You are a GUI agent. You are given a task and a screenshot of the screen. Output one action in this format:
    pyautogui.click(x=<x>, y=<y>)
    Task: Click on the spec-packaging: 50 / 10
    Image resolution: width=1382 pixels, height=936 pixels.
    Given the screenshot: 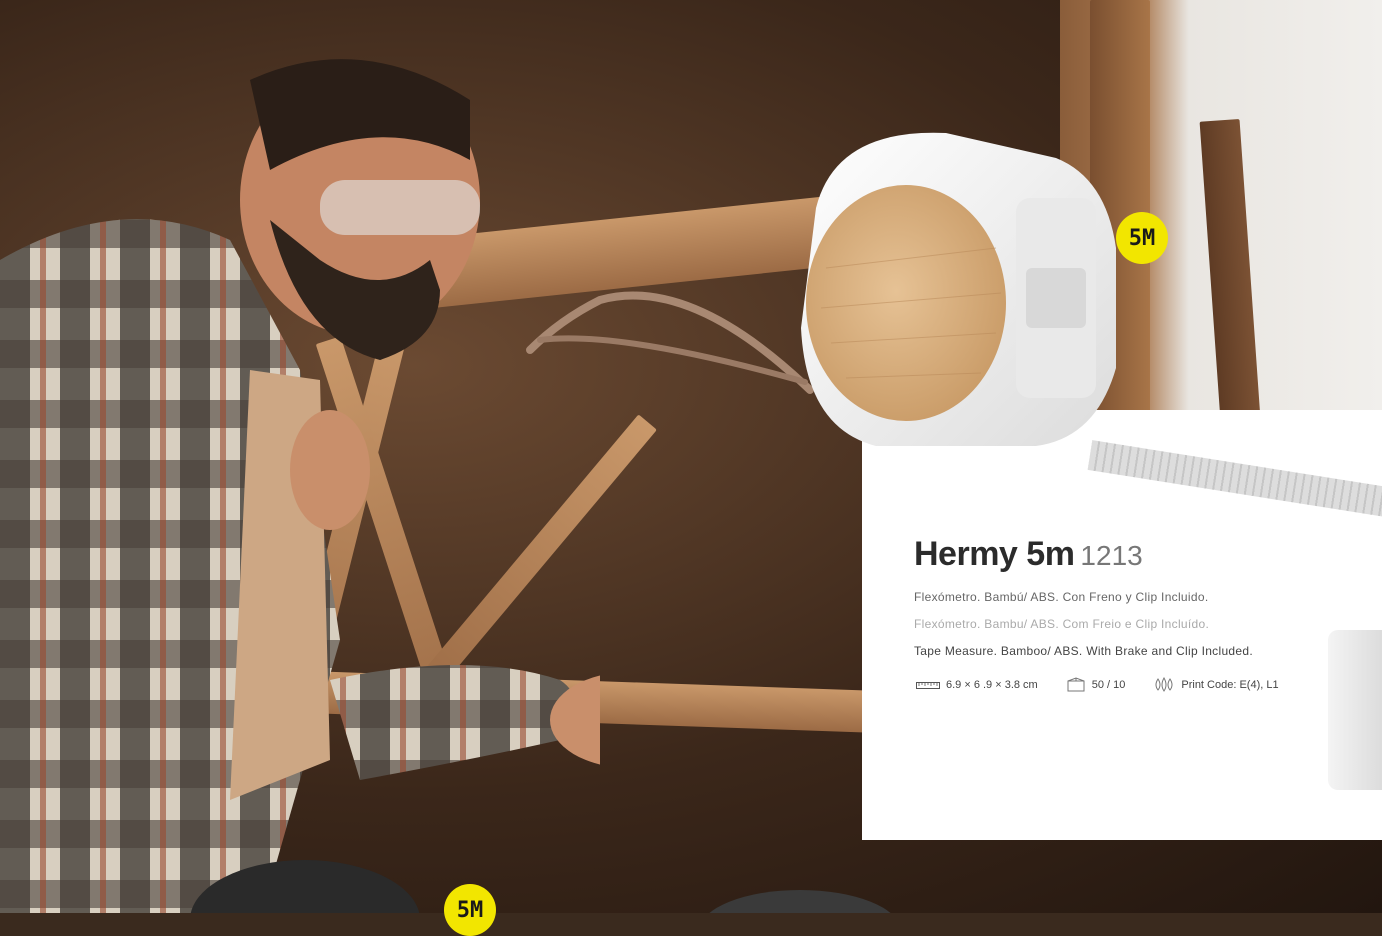 What is the action you would take?
    pyautogui.click(x=1096, y=685)
    